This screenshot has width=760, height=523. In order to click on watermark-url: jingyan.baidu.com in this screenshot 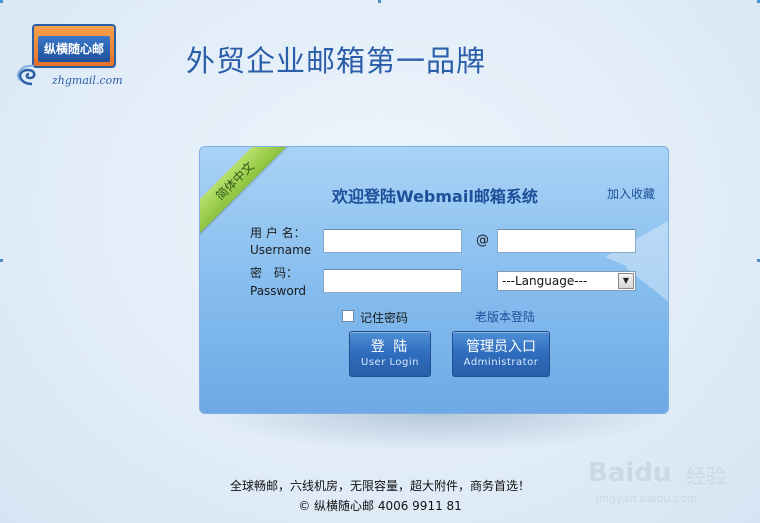, I will do `click(647, 498)`.